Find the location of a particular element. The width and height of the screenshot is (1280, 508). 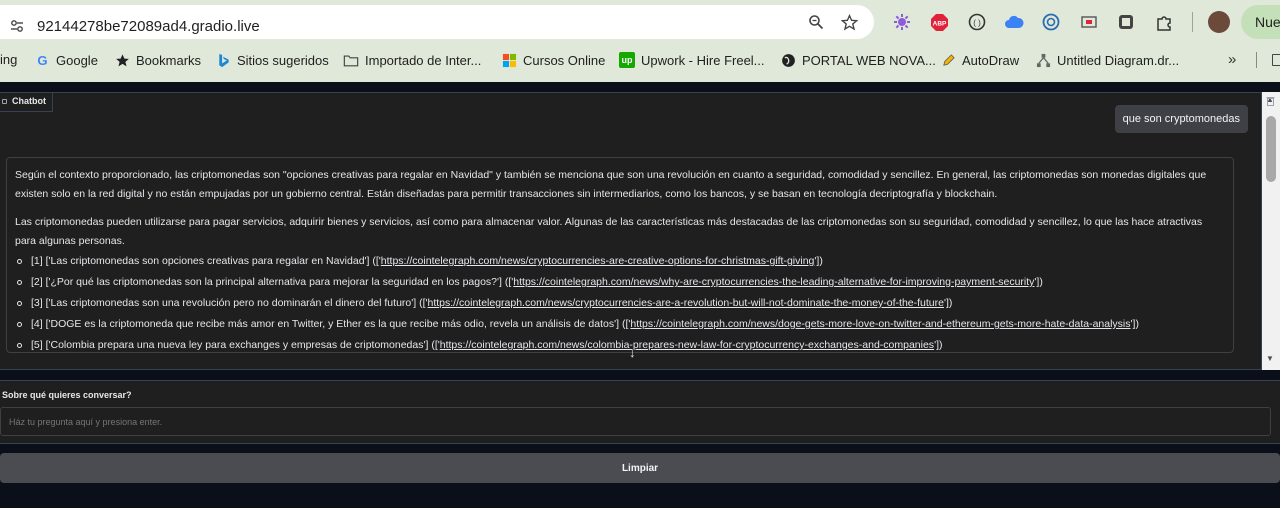

scroll-down-icon: ▼ is located at coordinates (1270, 358).